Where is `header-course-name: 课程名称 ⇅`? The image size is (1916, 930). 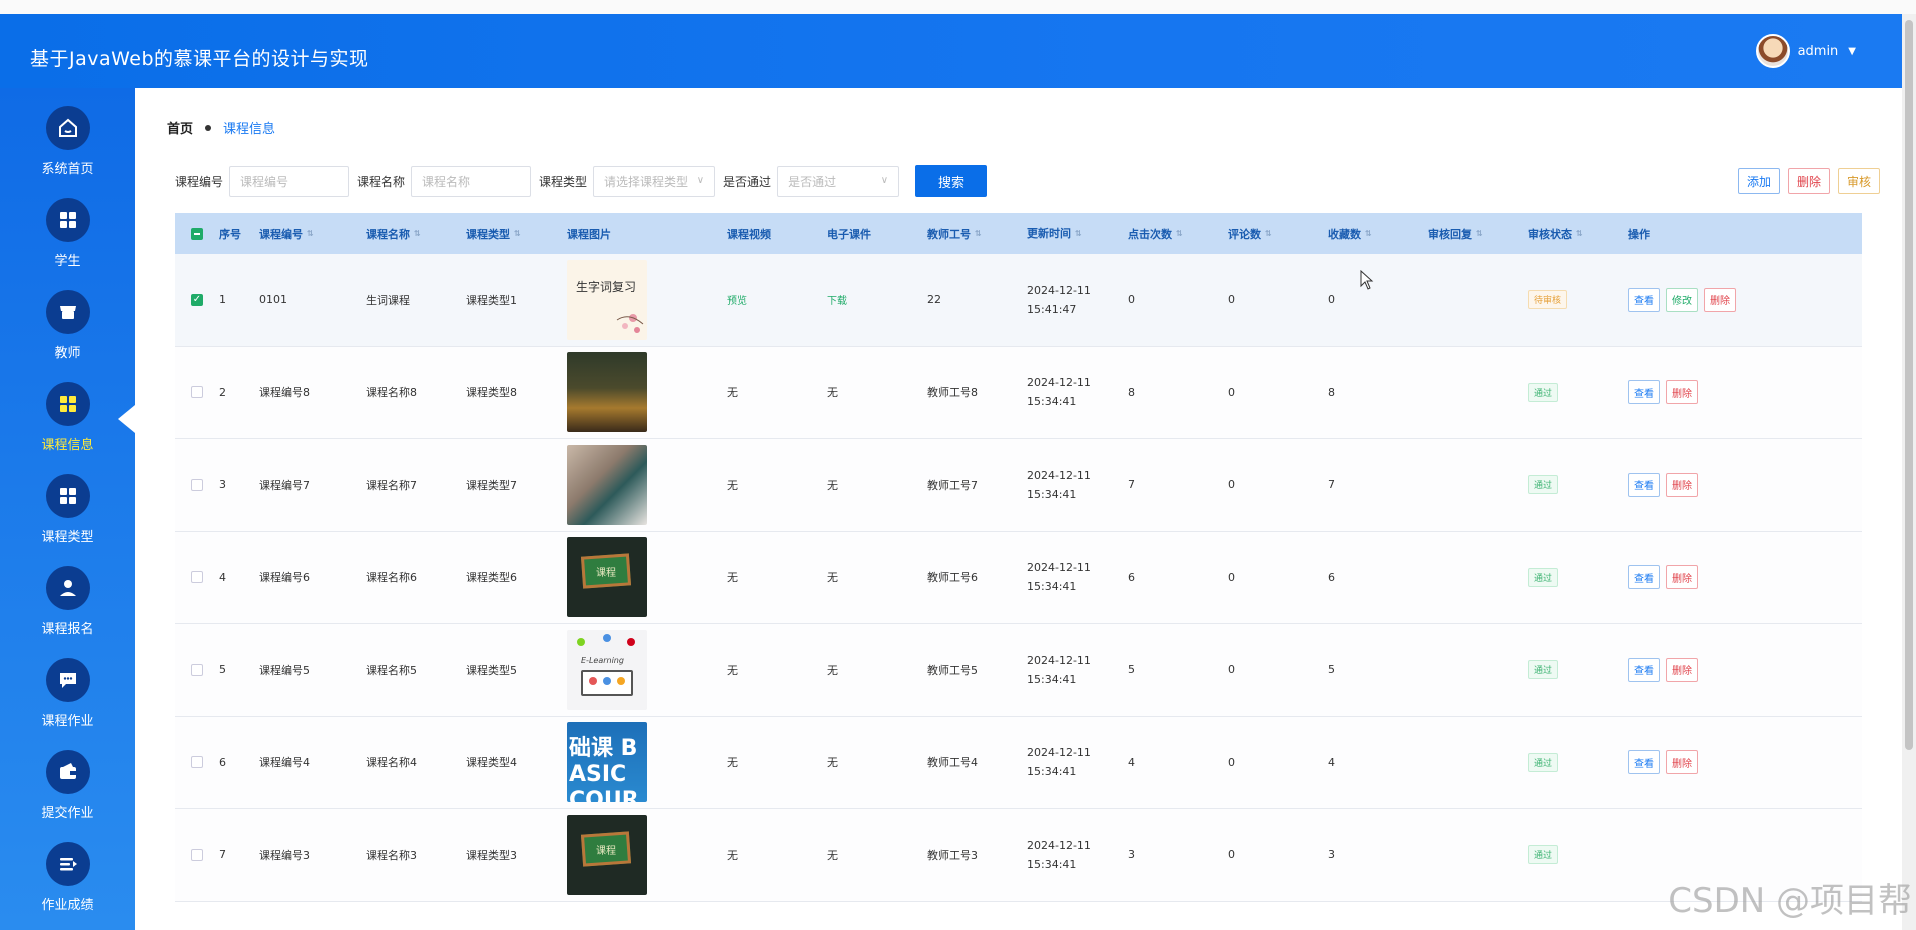
header-course-name: 课程名称 ⇅ is located at coordinates (416, 234).